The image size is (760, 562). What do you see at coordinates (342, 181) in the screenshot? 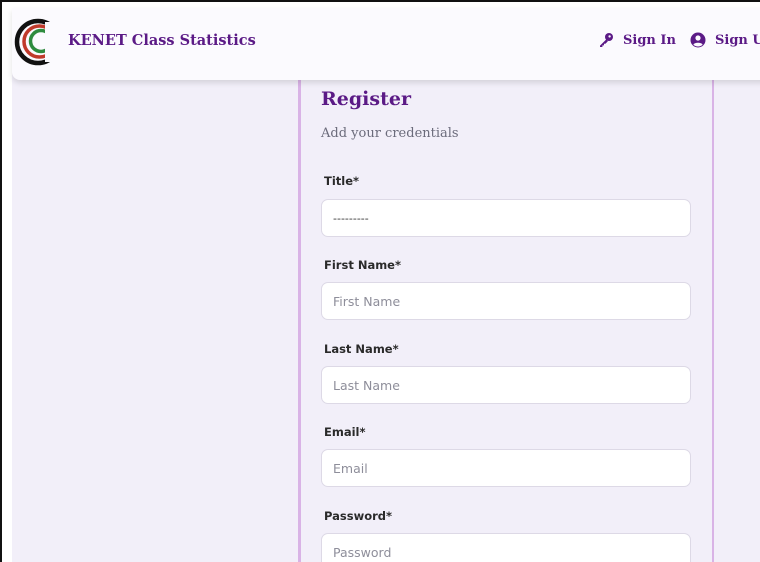
I see `title-label: Title*` at bounding box center [342, 181].